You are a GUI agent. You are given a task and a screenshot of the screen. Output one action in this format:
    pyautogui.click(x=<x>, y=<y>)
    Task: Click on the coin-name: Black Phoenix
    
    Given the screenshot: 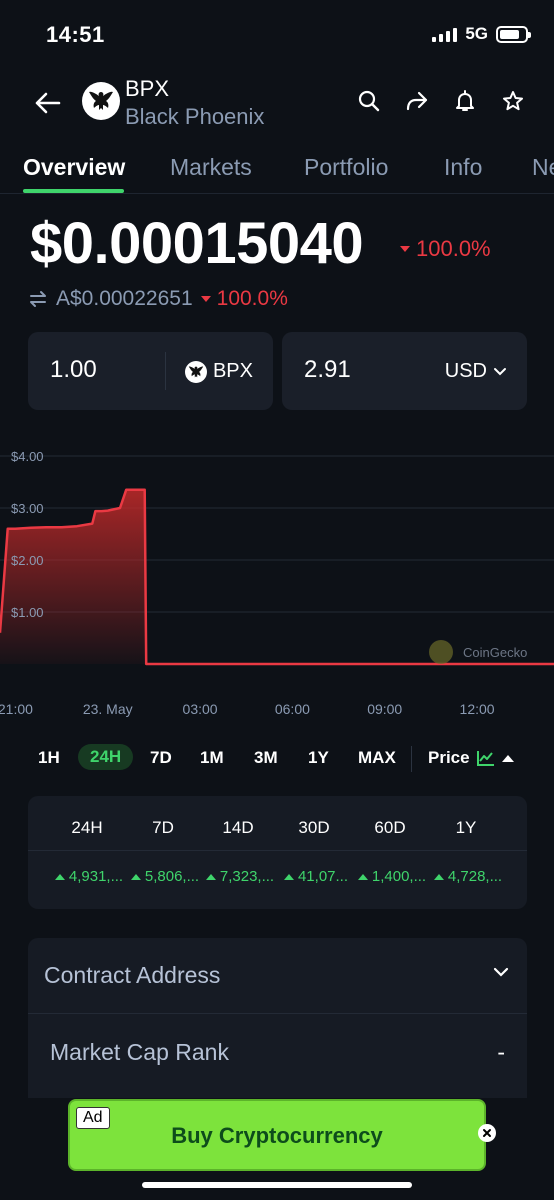 What is the action you would take?
    pyautogui.click(x=195, y=116)
    